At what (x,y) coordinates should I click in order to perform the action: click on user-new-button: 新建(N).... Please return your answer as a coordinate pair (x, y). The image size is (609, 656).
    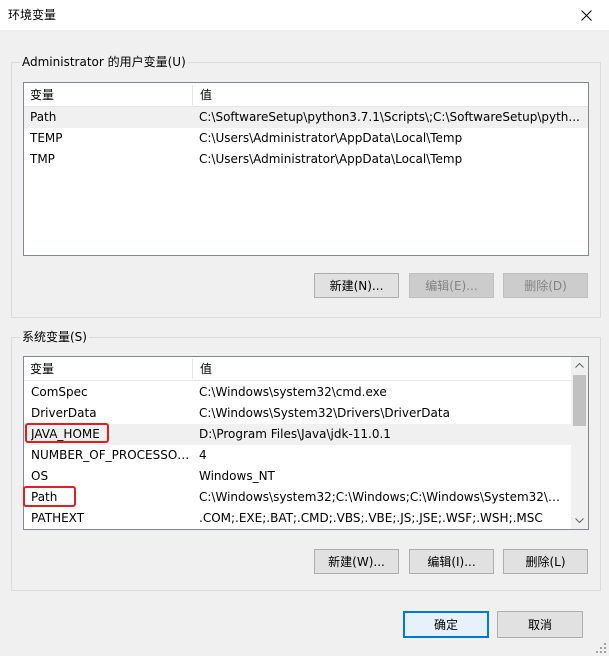
    Looking at the image, I should click on (356, 285).